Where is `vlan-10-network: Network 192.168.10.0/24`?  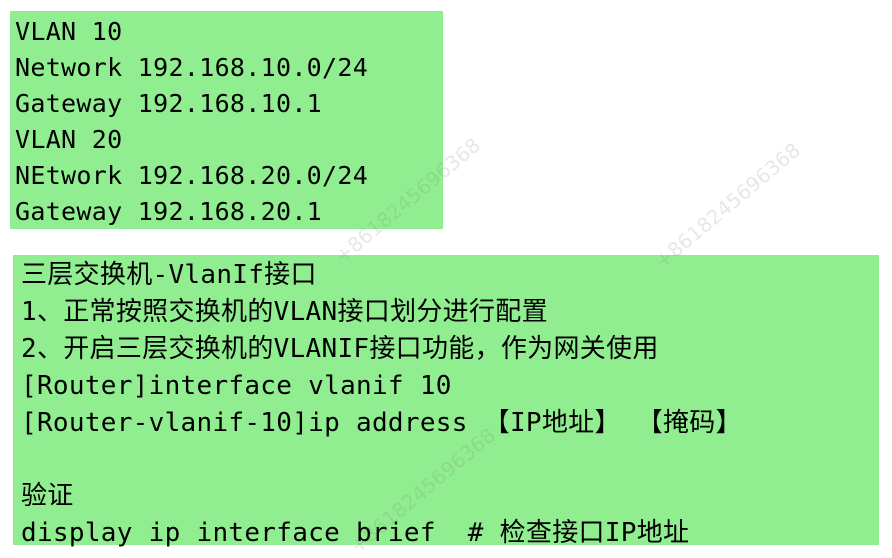 vlan-10-network: Network 192.168.10.0/24 is located at coordinates (192, 67).